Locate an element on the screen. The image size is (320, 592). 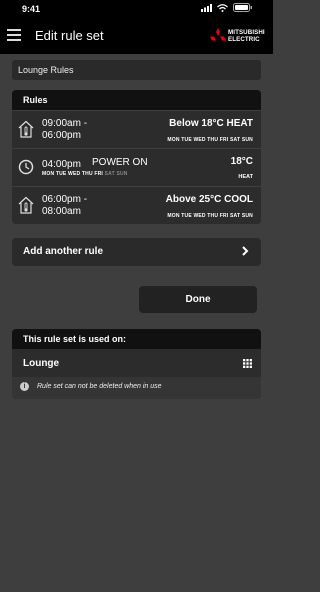
rule-end: 08:00am is located at coordinates (61, 211).